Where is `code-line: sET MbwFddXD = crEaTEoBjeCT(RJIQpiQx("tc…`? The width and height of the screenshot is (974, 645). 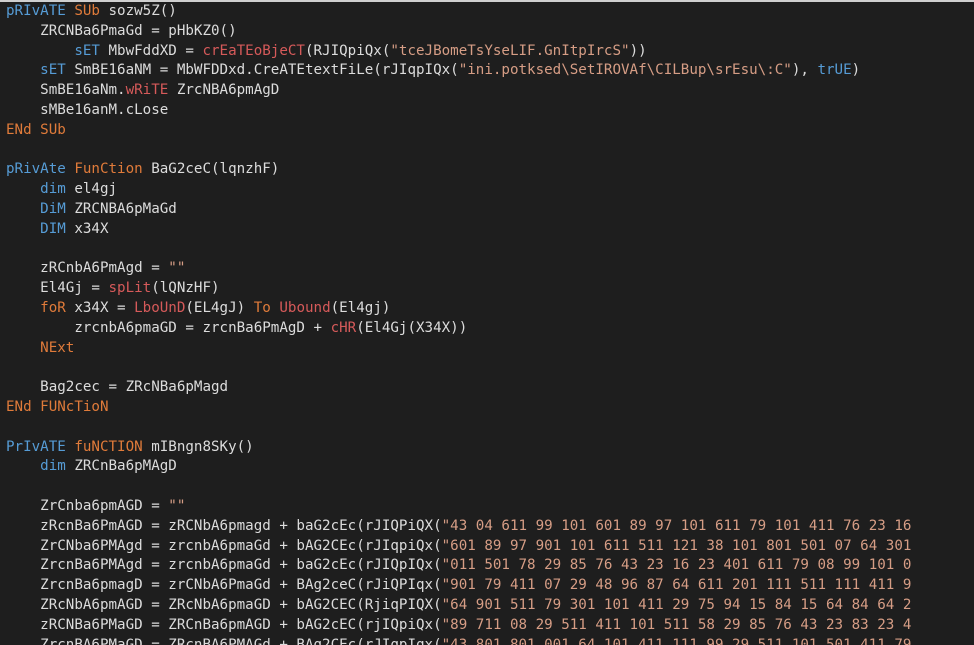 code-line: sET MbwFddXD = crEaTEoBjeCT(RJIQpiQx("tc… is located at coordinates (487, 52).